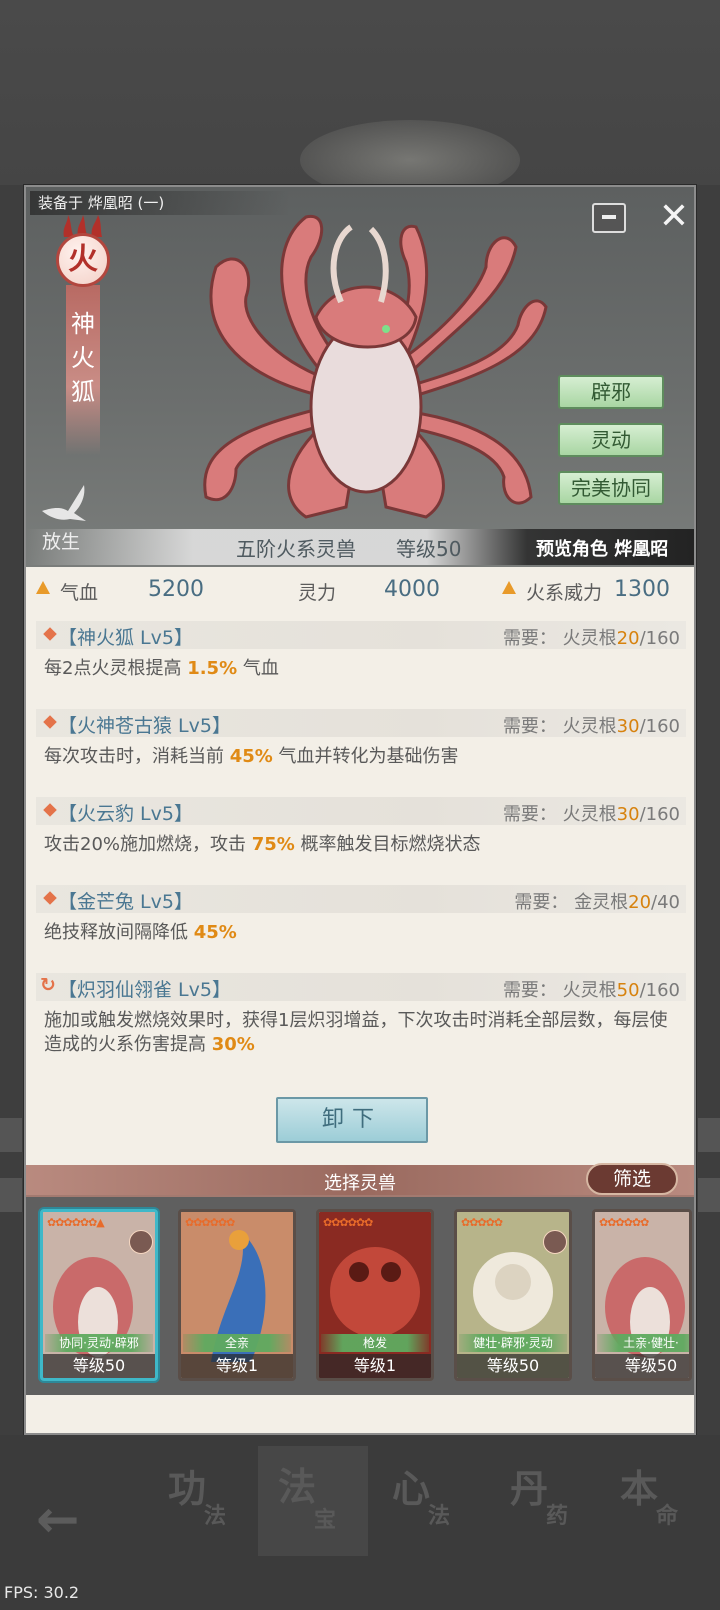 This screenshot has height=1610, width=720. I want to click on skill-description: 每2点火灵根提高 1.5% 气血, so click(161, 668).